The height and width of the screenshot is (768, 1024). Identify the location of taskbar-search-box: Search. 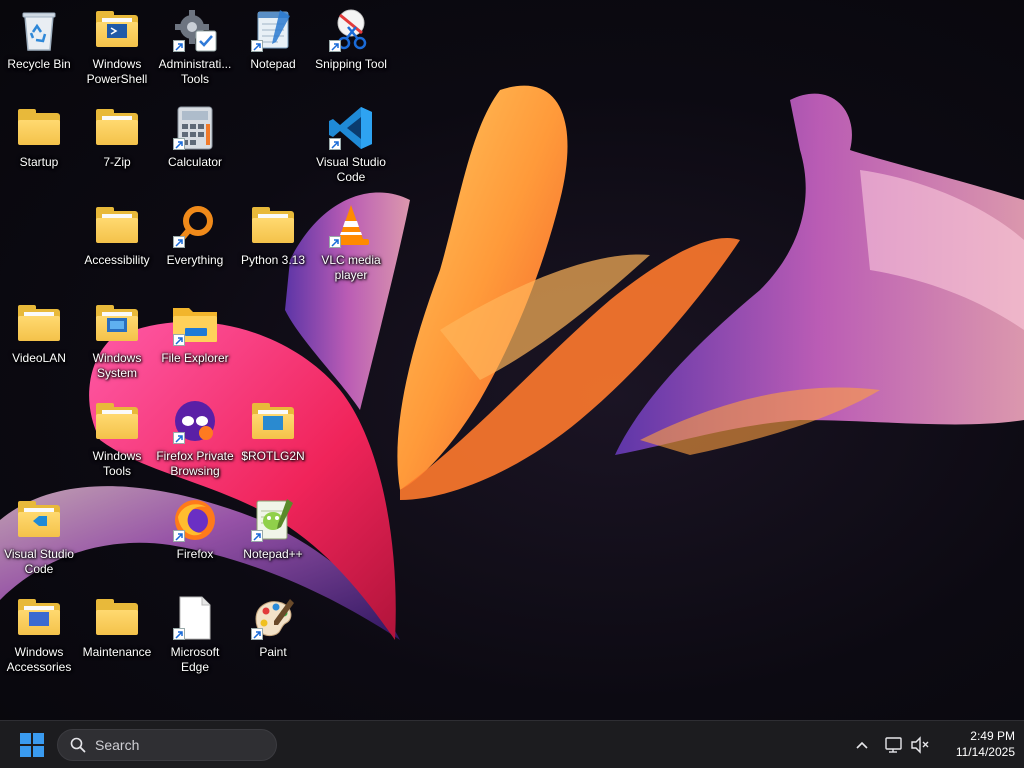
(167, 745).